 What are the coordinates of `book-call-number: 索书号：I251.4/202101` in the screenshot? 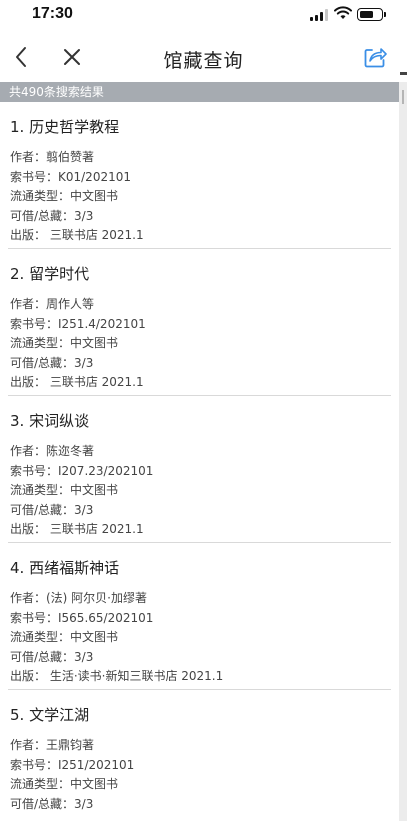 It's located at (78, 323).